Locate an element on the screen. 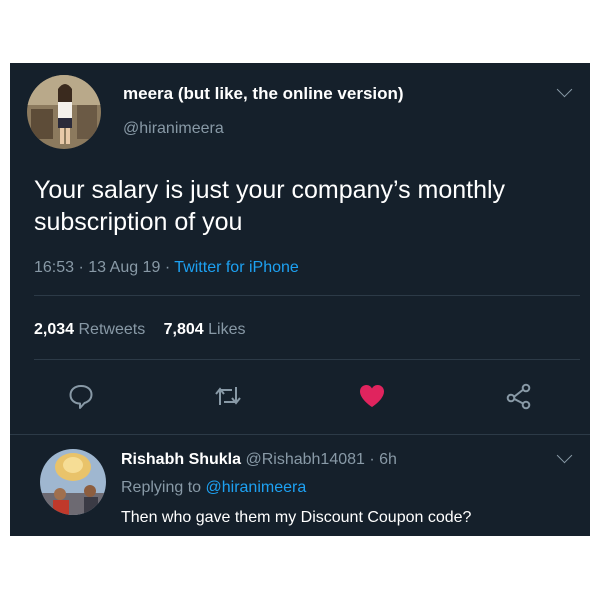  likes-stat: 7,804 Likes is located at coordinates (205, 329).